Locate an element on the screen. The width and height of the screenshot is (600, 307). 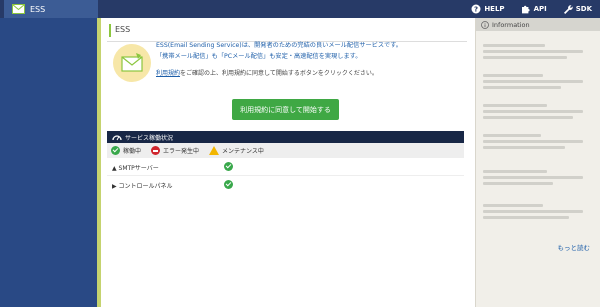
smtp-label: SMTPサーバー is located at coordinates (138, 168).